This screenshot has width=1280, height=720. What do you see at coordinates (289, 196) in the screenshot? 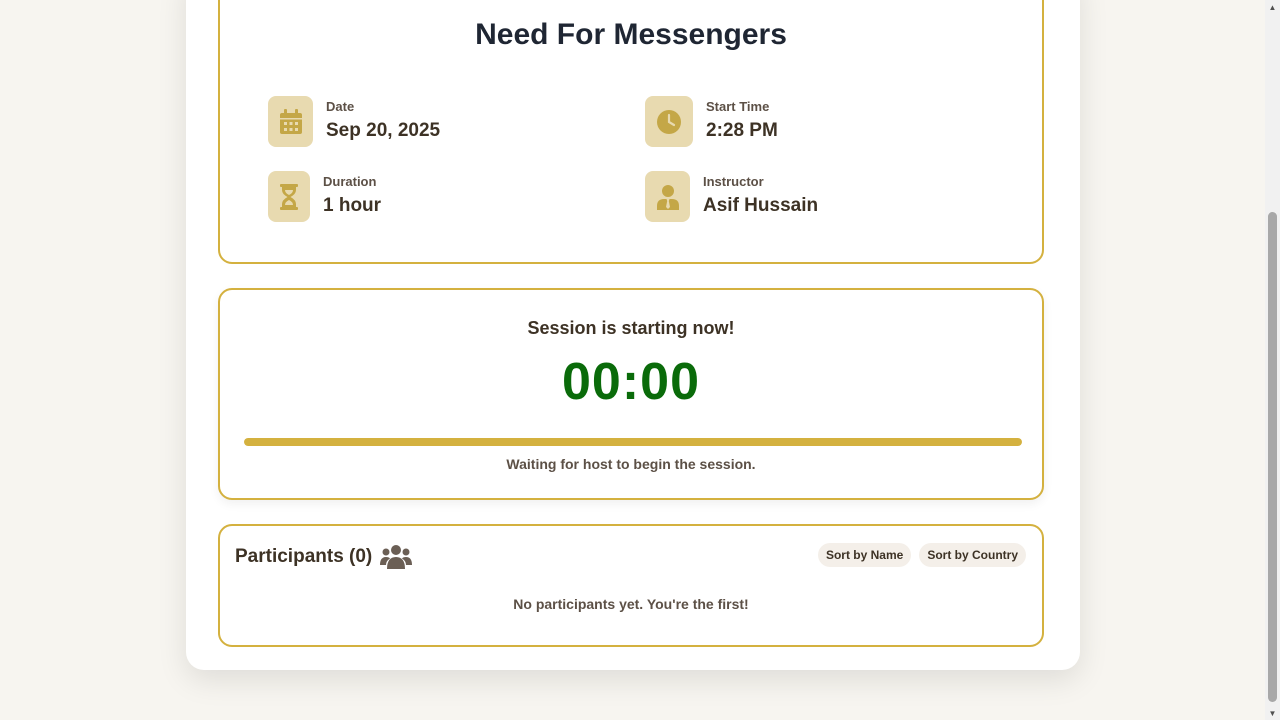
I see `hourglass-icon` at bounding box center [289, 196].